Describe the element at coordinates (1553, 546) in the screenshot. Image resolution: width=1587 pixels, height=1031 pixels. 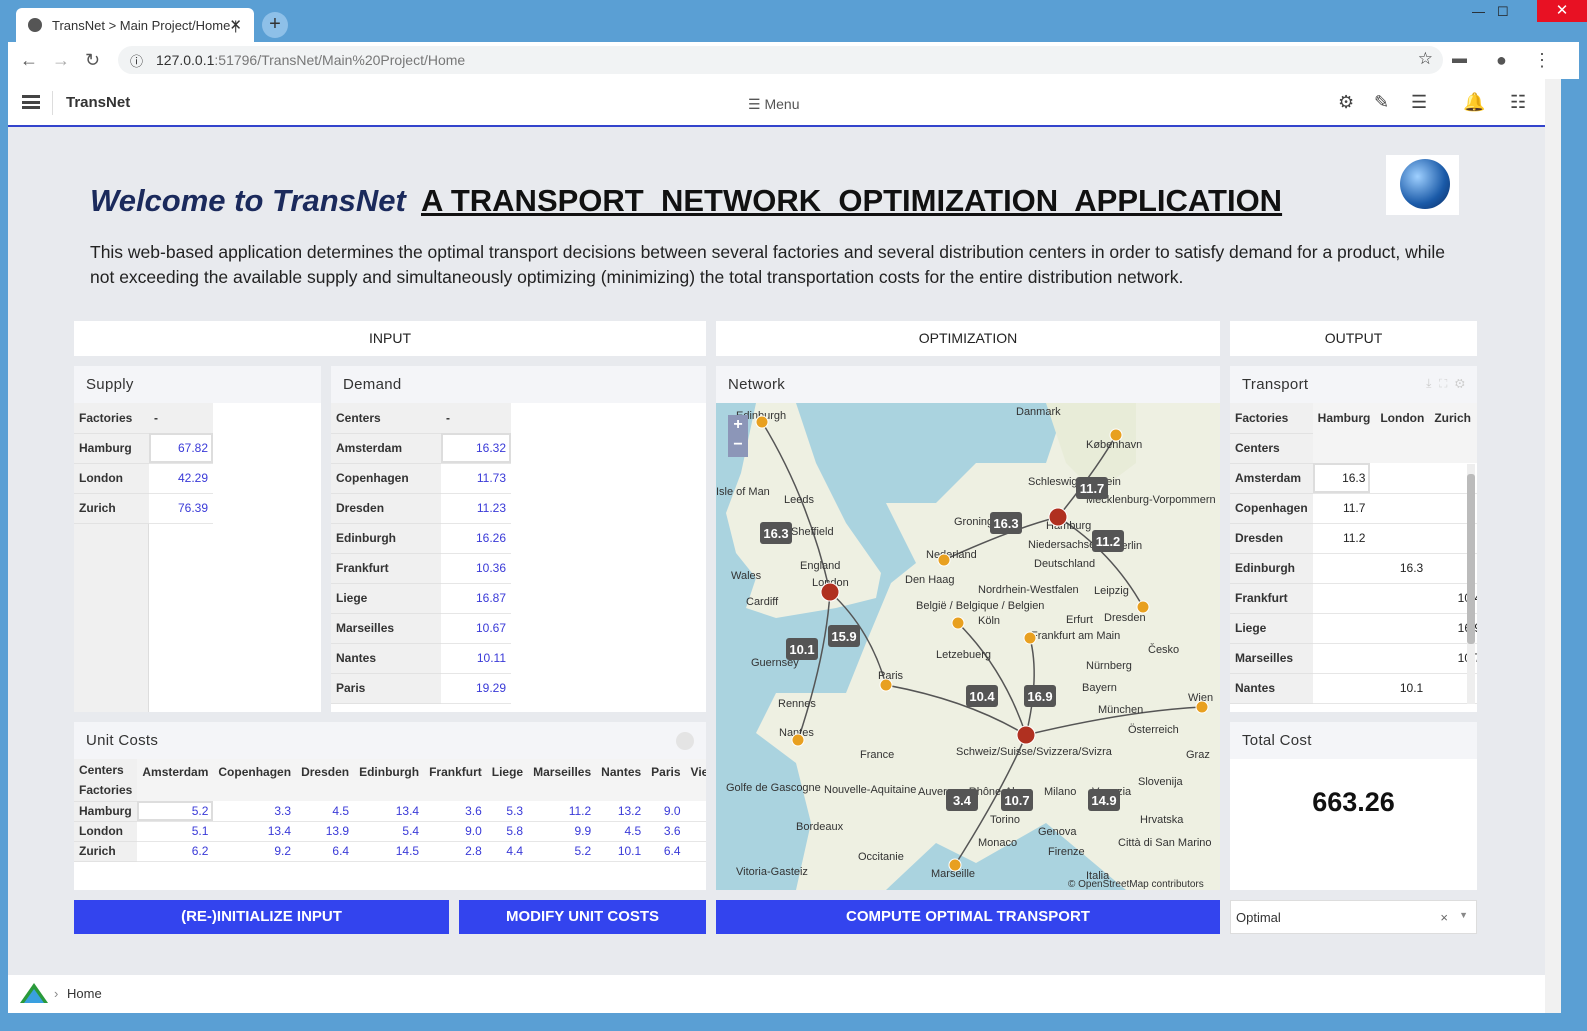
I see `page-scrollbar` at that location.